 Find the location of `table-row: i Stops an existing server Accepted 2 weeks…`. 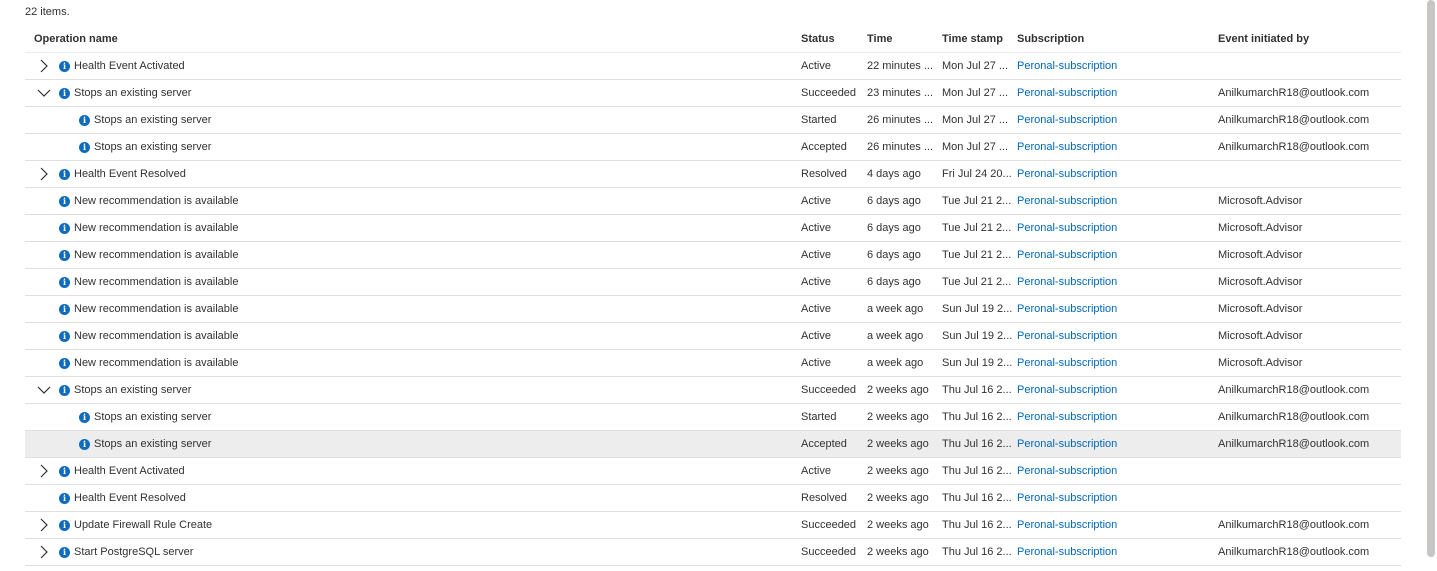

table-row: i Stops an existing server Accepted 2 weeks… is located at coordinates (713, 444).